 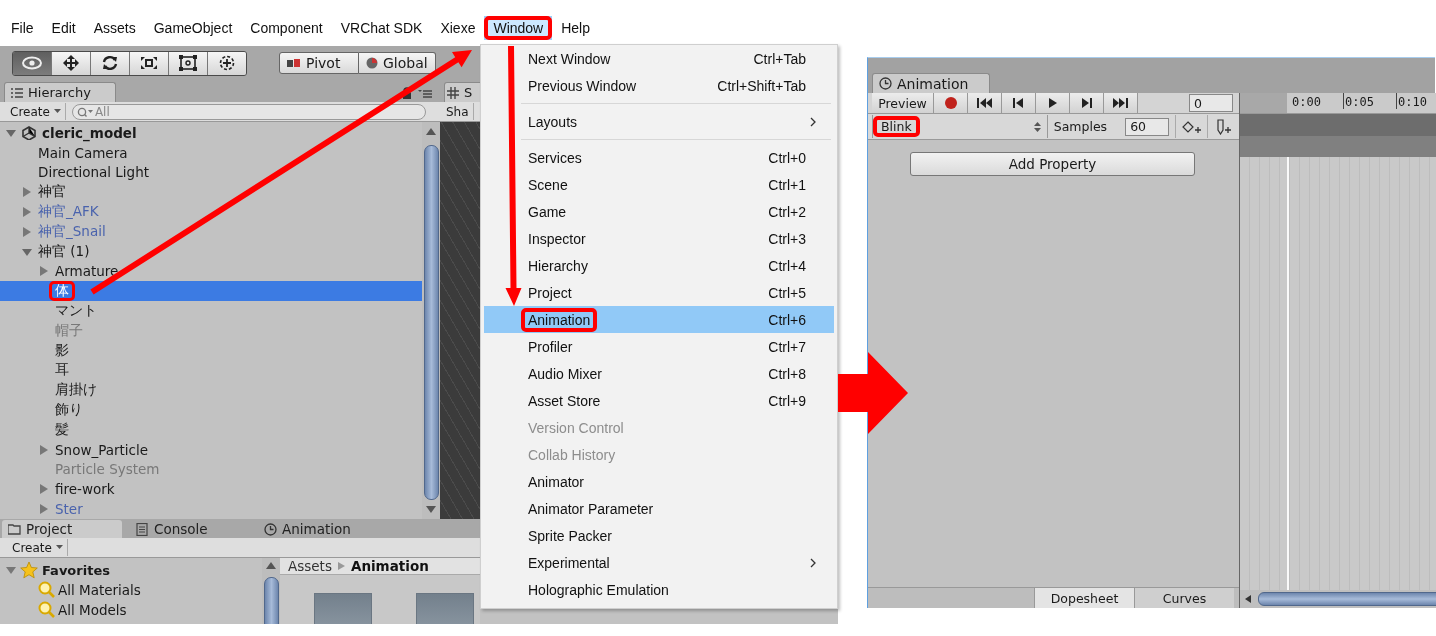 What do you see at coordinates (211, 192) in the screenshot?
I see `hierarchy-item: 神官` at bounding box center [211, 192].